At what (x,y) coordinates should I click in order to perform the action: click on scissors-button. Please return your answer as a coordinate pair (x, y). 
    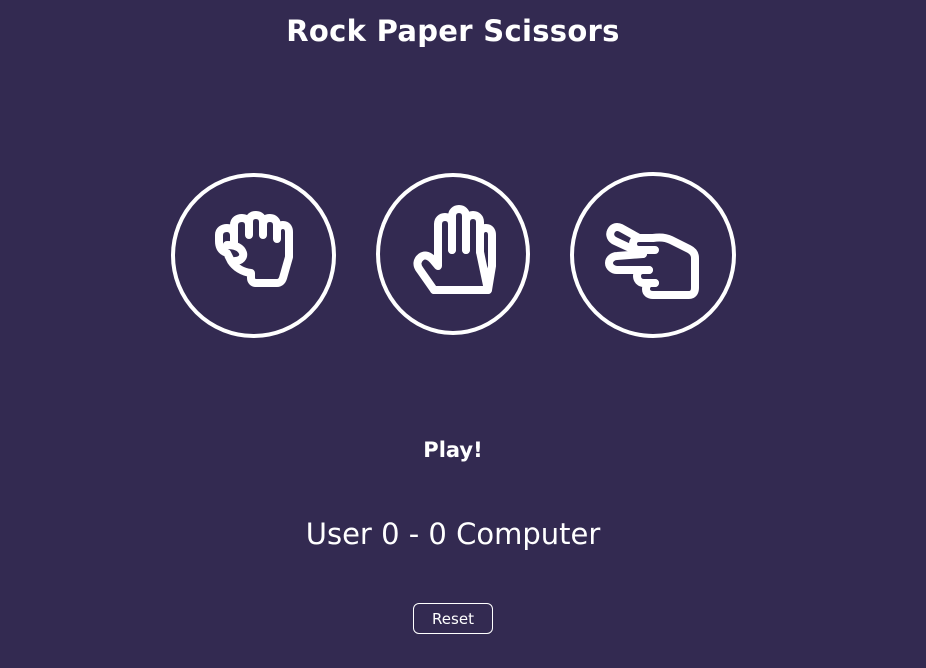
    Looking at the image, I should click on (653, 255).